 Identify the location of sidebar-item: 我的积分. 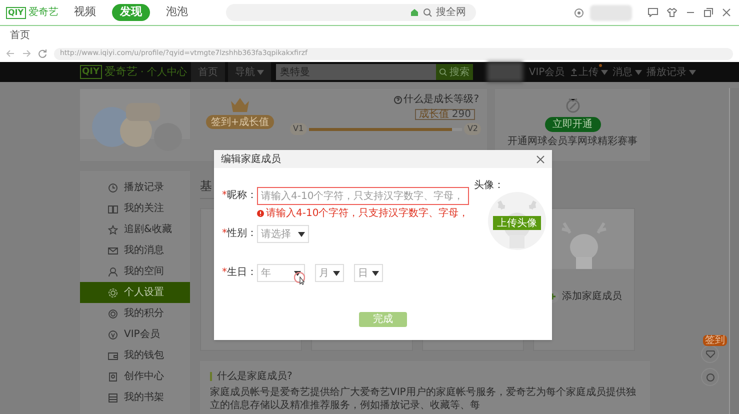
(135, 313).